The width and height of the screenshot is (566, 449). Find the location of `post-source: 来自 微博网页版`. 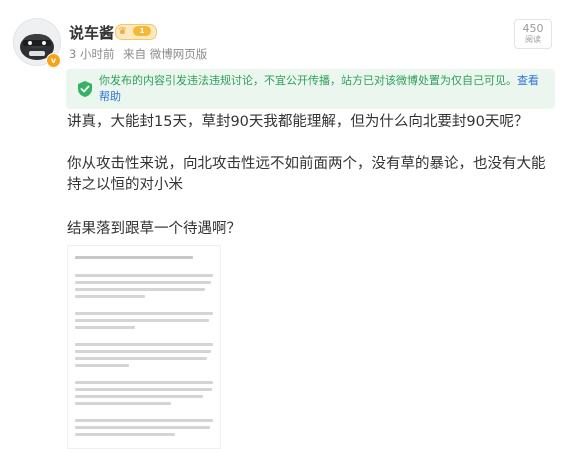

post-source: 来自 微博网页版 is located at coordinates (165, 54).